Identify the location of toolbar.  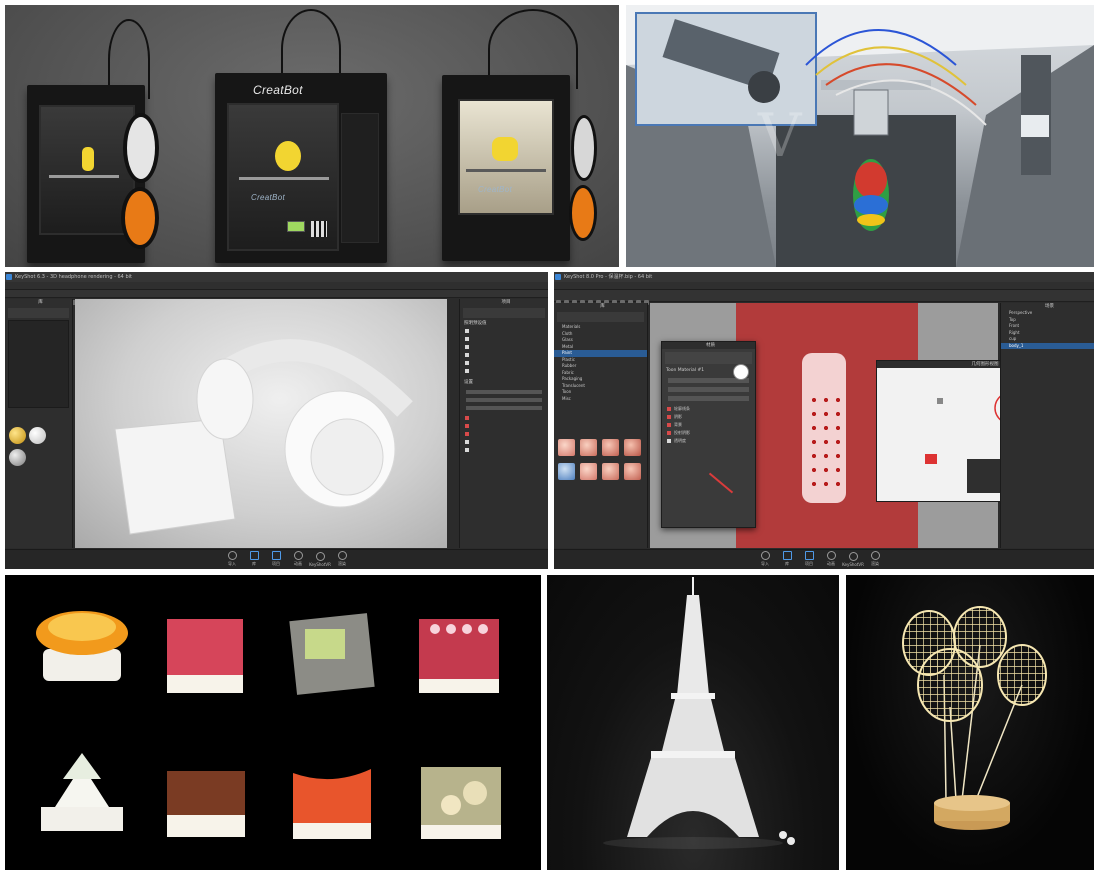
(276, 297).